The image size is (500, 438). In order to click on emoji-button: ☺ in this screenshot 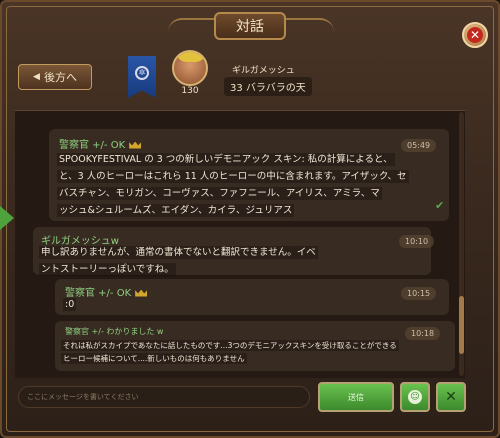, I will do `click(415, 397)`.